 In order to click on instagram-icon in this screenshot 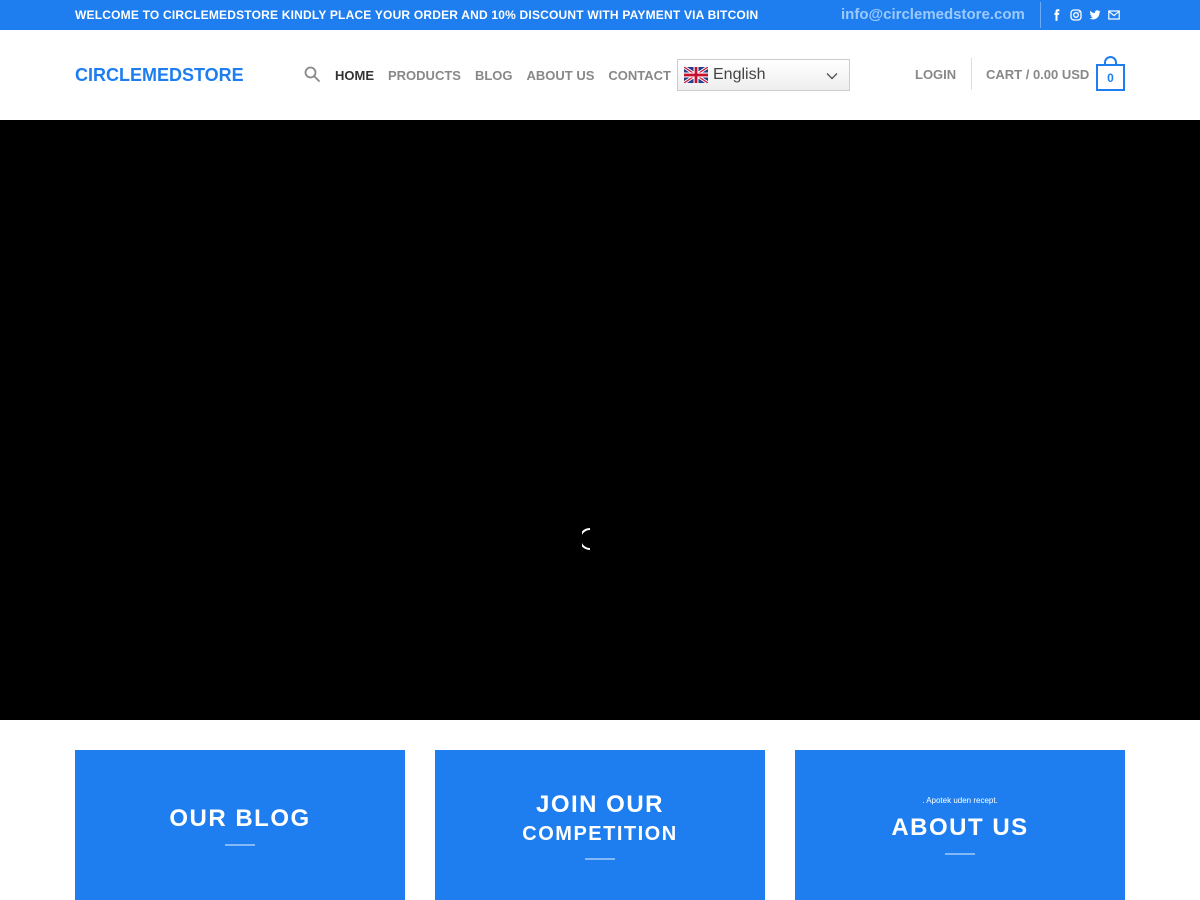, I will do `click(1076, 15)`.